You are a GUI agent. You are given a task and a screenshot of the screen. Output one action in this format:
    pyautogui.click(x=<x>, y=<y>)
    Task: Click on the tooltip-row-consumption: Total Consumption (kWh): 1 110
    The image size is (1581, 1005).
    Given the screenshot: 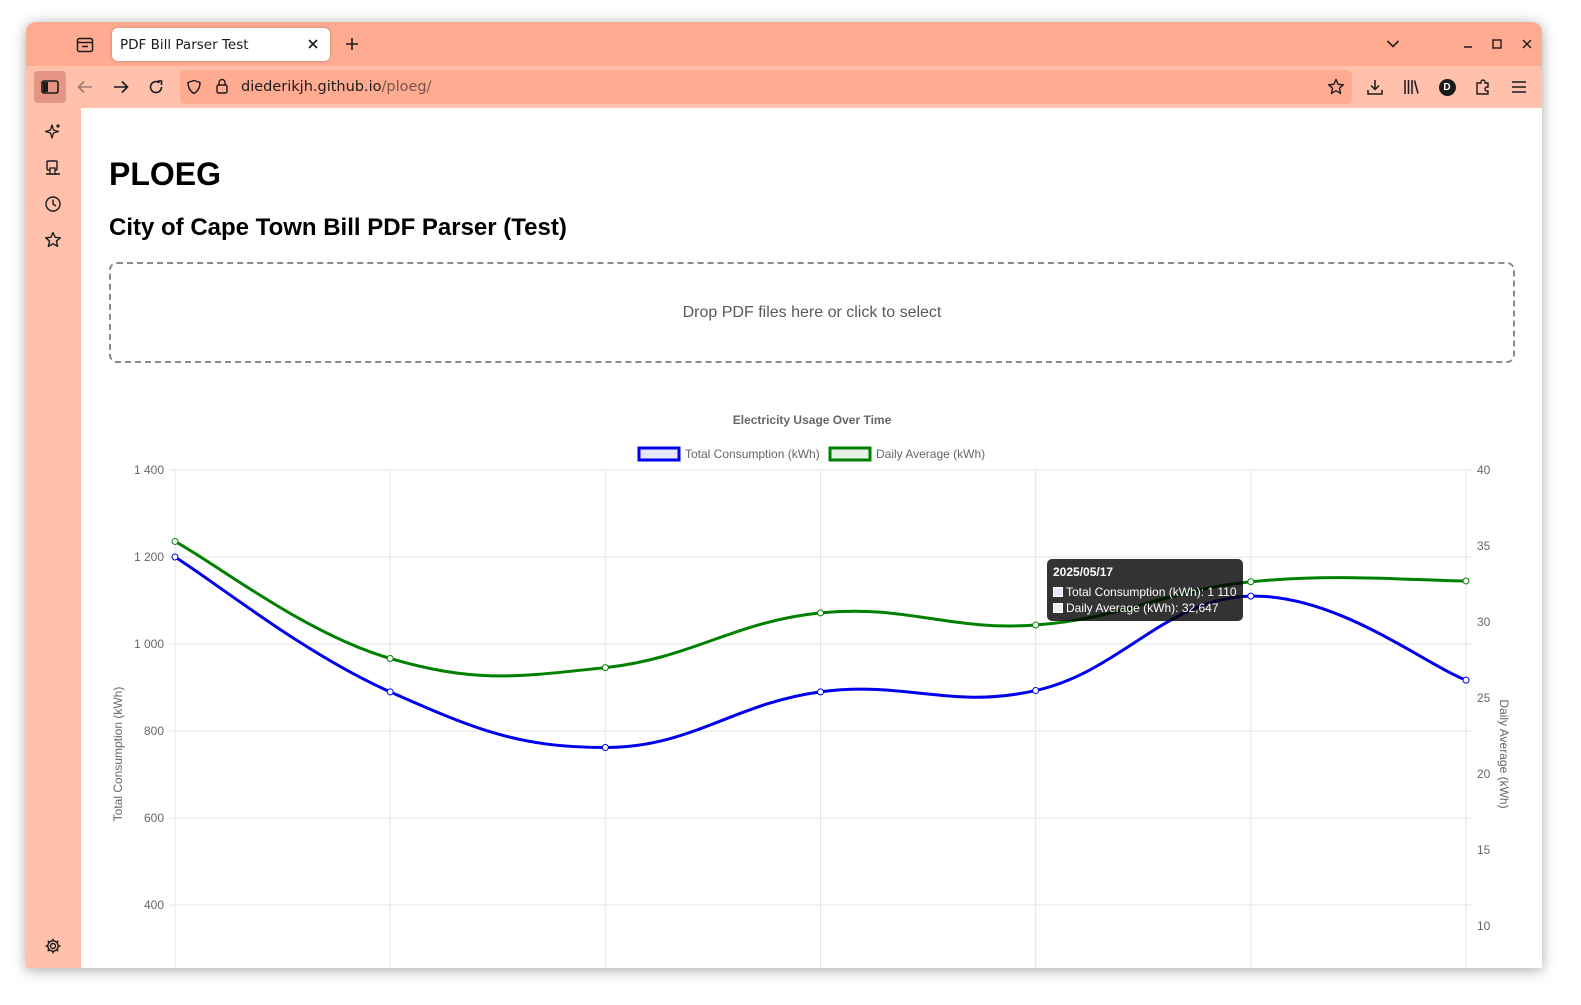 What is the action you would take?
    pyautogui.click(x=1145, y=592)
    